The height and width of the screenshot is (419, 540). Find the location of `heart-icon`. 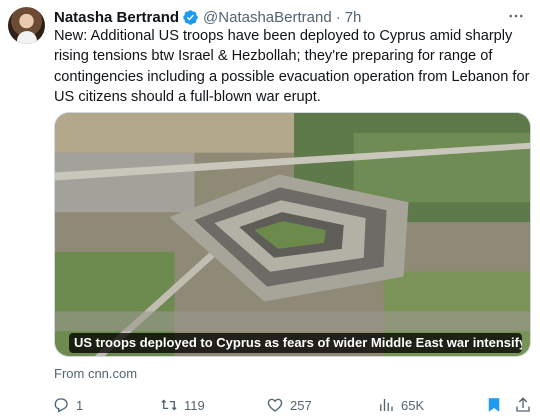

heart-icon is located at coordinates (275, 405).